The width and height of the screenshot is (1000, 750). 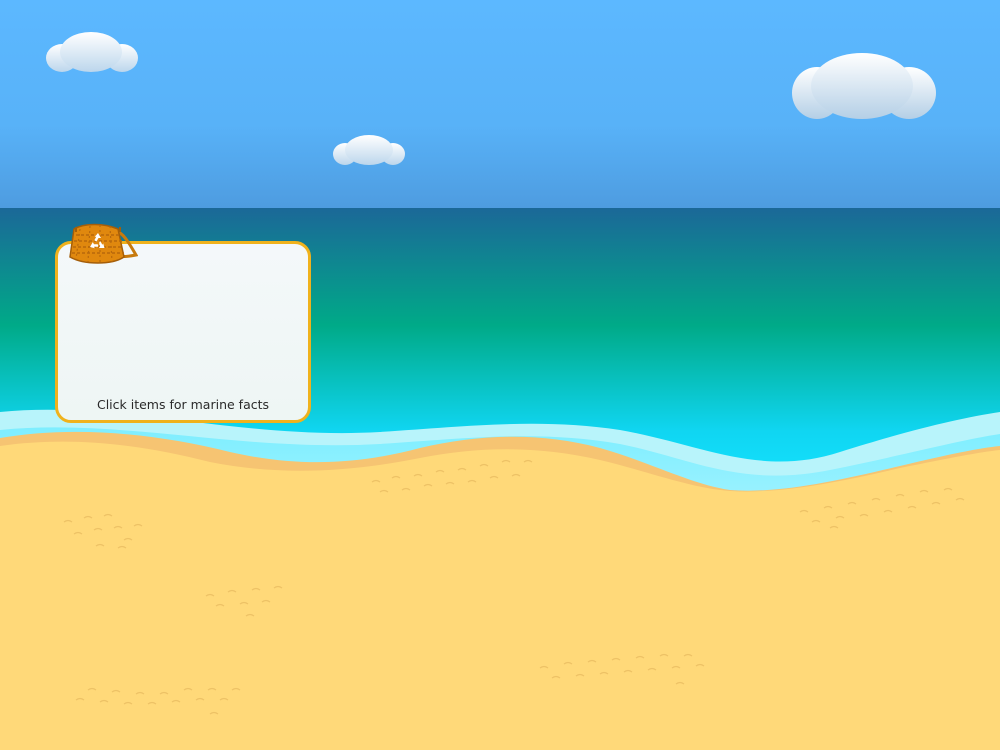 What do you see at coordinates (183, 404) in the screenshot?
I see `panel-hint-text: Click items for marine facts` at bounding box center [183, 404].